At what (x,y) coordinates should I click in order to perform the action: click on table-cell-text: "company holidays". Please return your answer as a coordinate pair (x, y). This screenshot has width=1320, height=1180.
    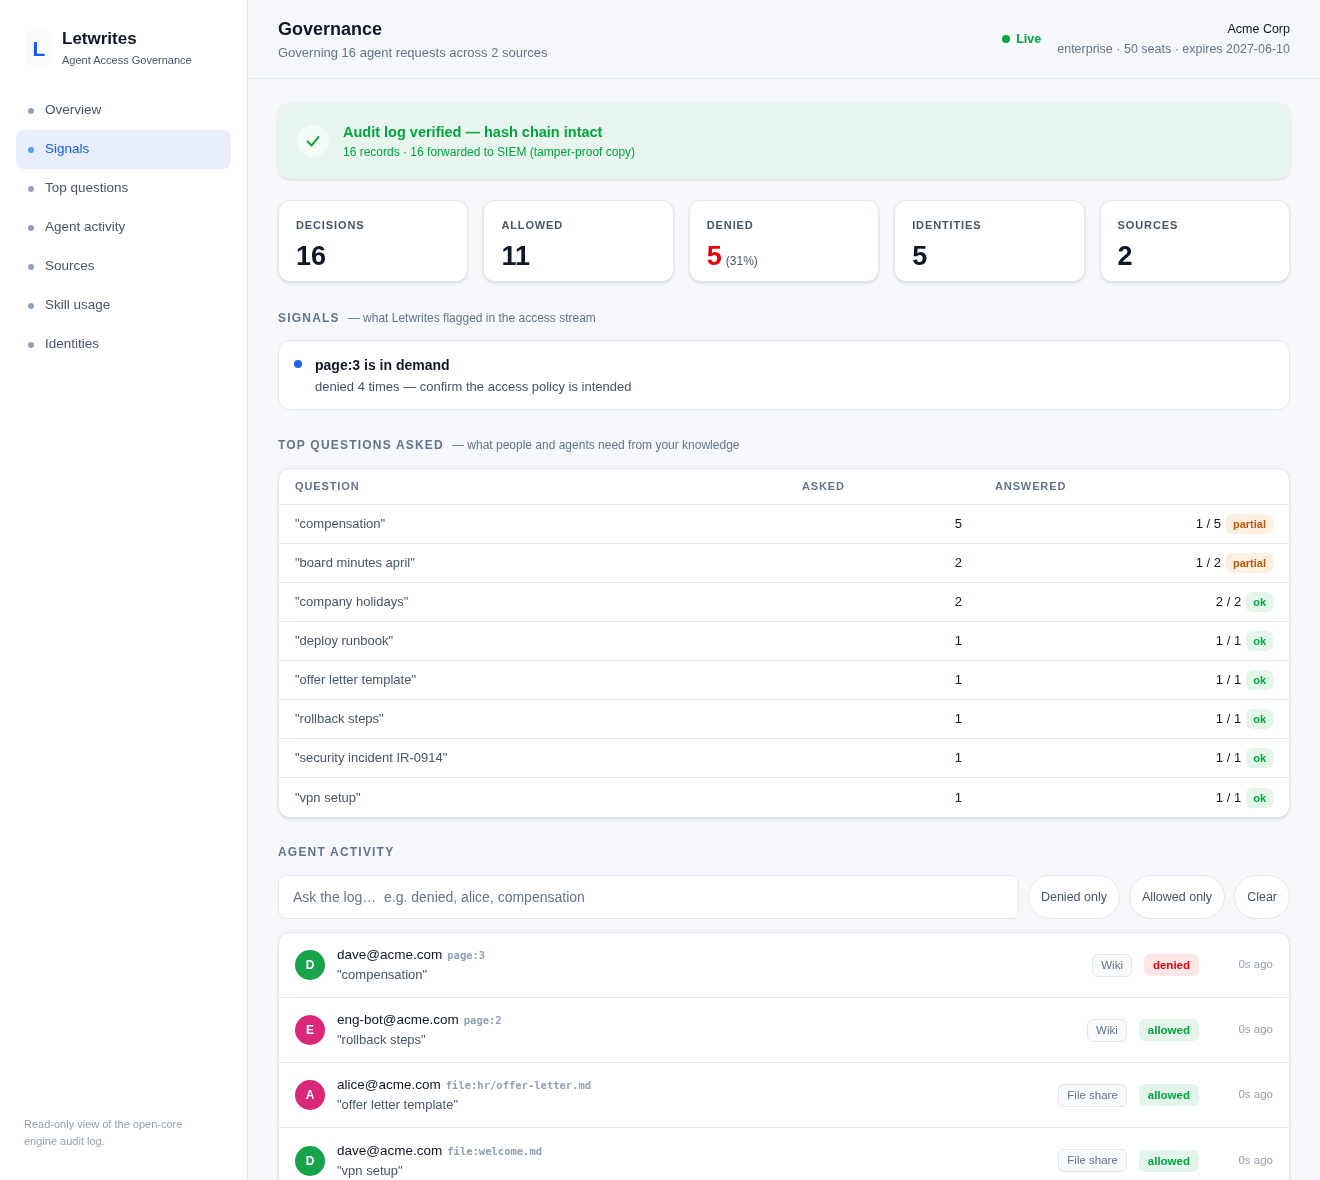
    Looking at the image, I should click on (352, 602).